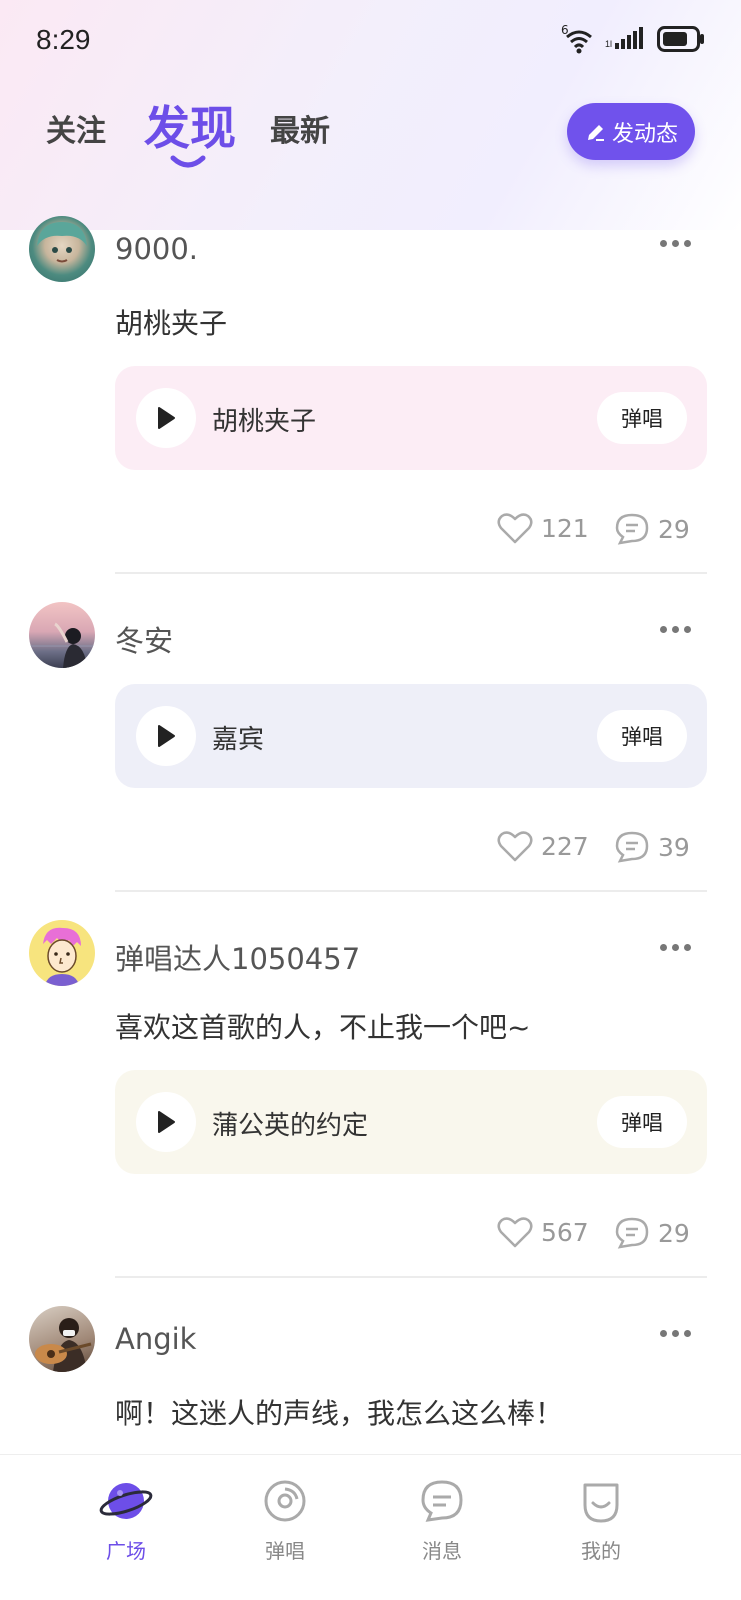 The width and height of the screenshot is (741, 1600). I want to click on nav-label: 消息, so click(442, 1551).